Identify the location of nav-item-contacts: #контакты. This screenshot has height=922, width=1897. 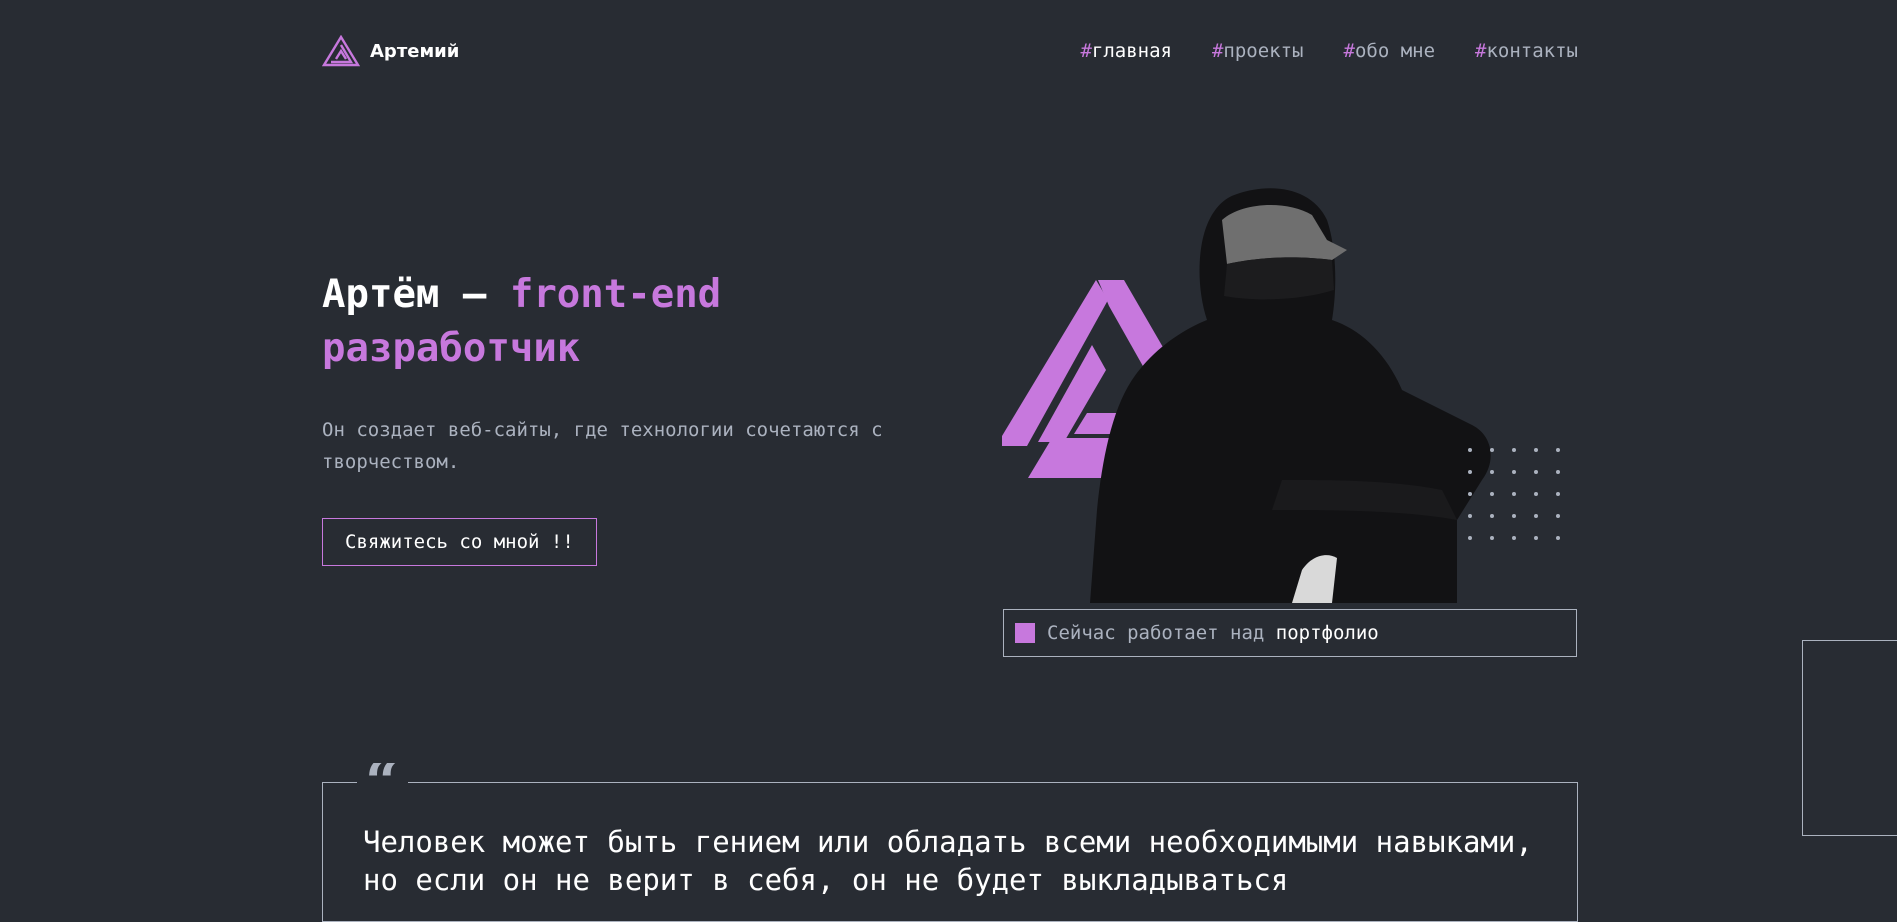
(1526, 51).